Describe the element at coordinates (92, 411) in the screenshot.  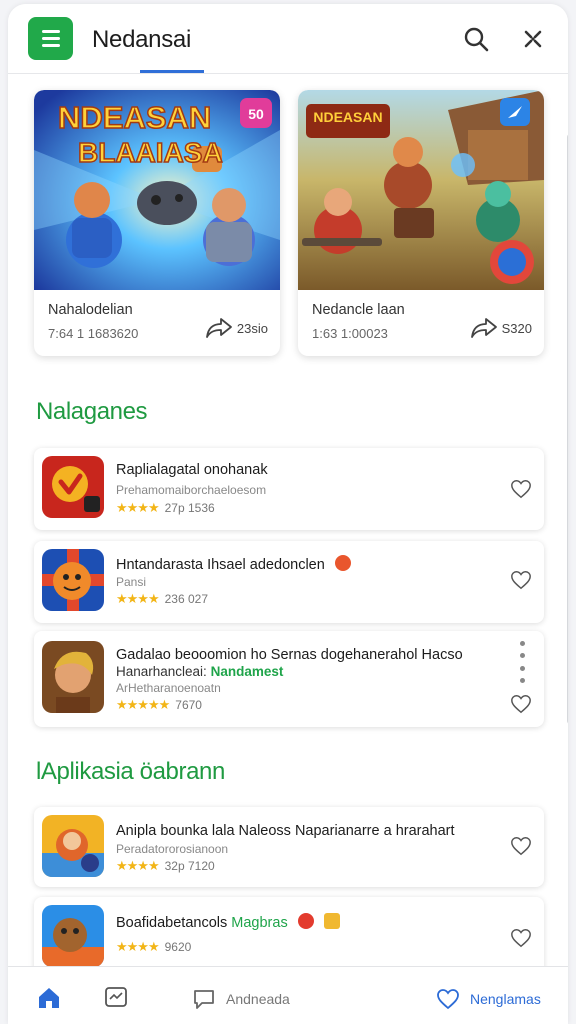
I see `section-title: Nalaganes` at that location.